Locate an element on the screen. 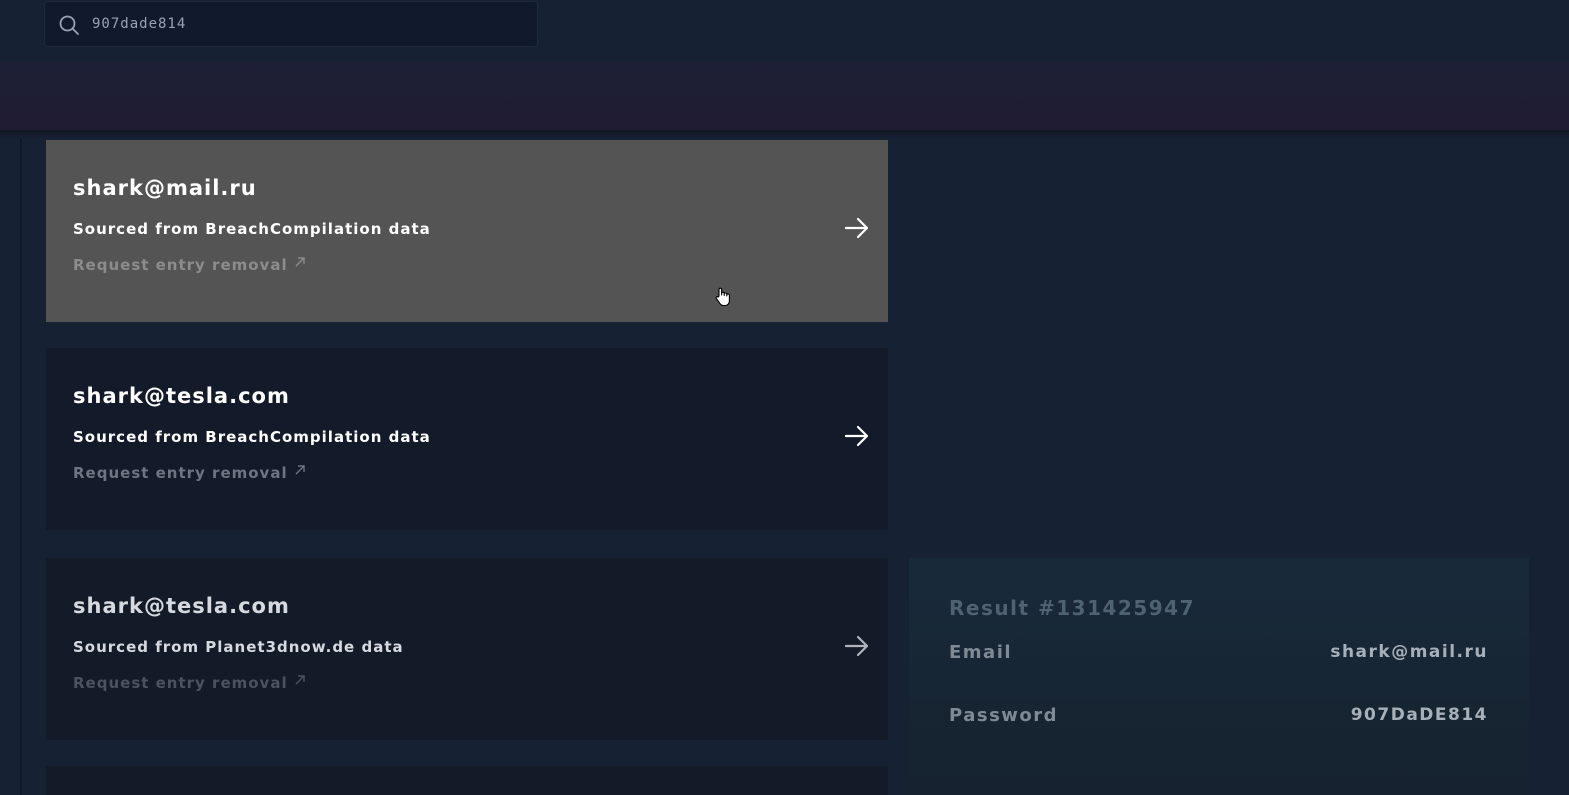 Image resolution: width=1569 pixels, height=795 pixels. search-icon is located at coordinates (69, 25).